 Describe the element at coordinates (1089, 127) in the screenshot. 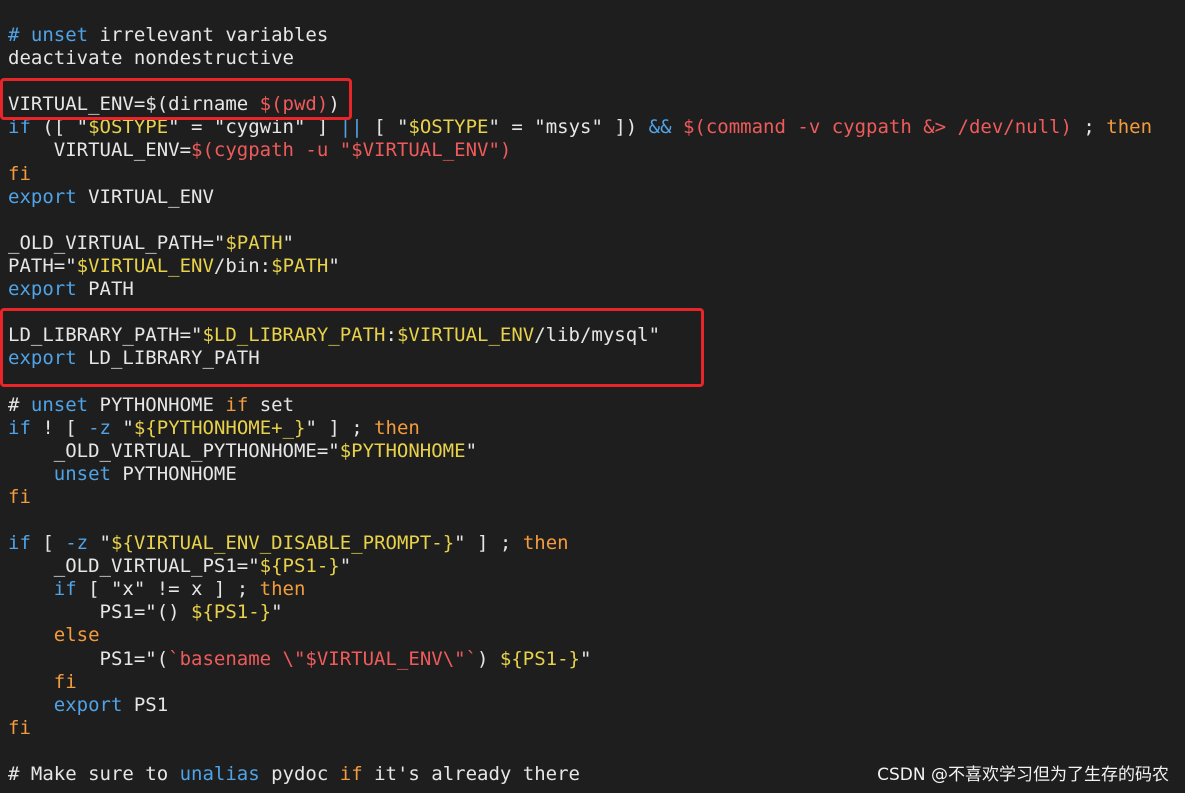

I see `code-token: ;` at that location.